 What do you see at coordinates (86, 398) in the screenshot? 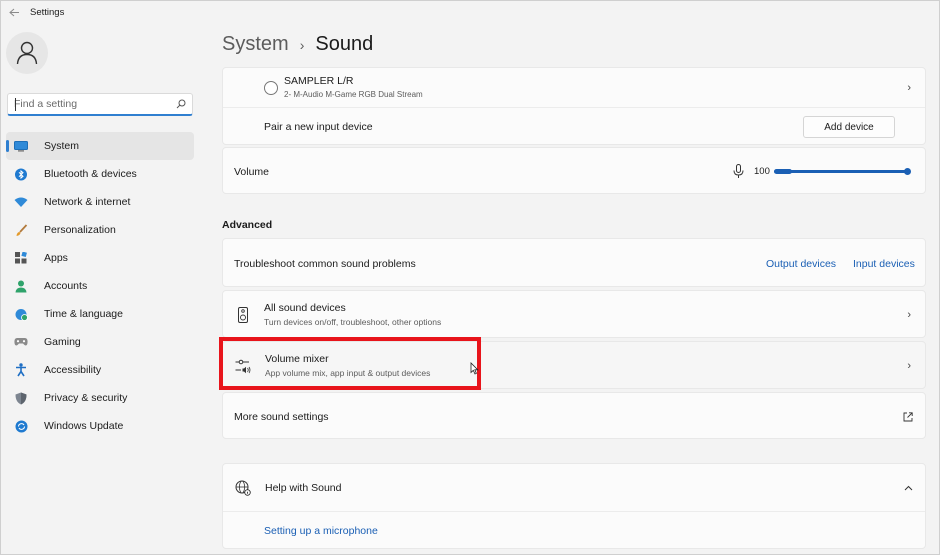
I see `sidebar-item-label: Privacy & security` at bounding box center [86, 398].